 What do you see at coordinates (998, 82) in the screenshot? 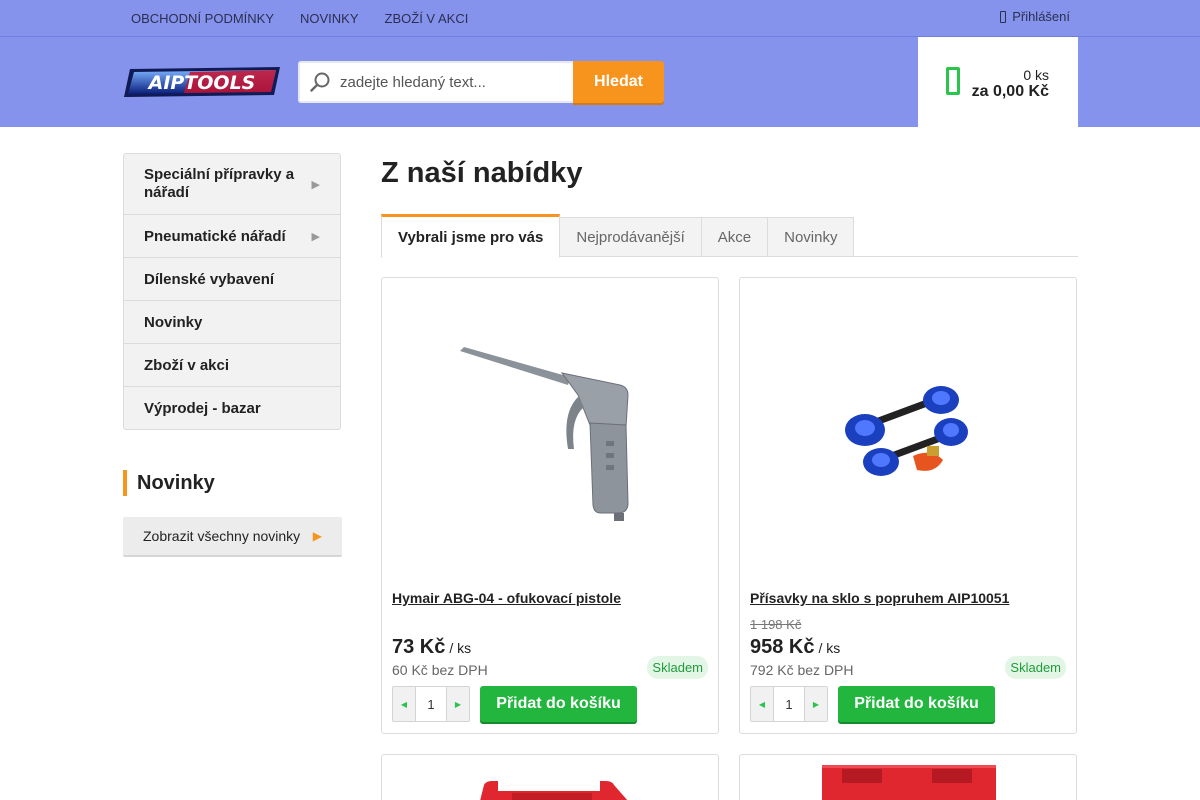
I see `cart-widget: 0 ks za 0,00 Kč` at bounding box center [998, 82].